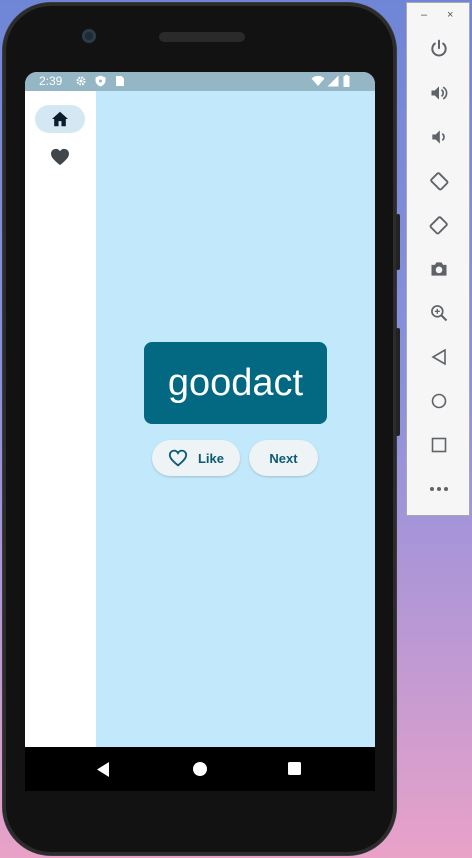 The height and width of the screenshot is (858, 472). I want to click on word-pair-card: goodact, so click(235, 383).